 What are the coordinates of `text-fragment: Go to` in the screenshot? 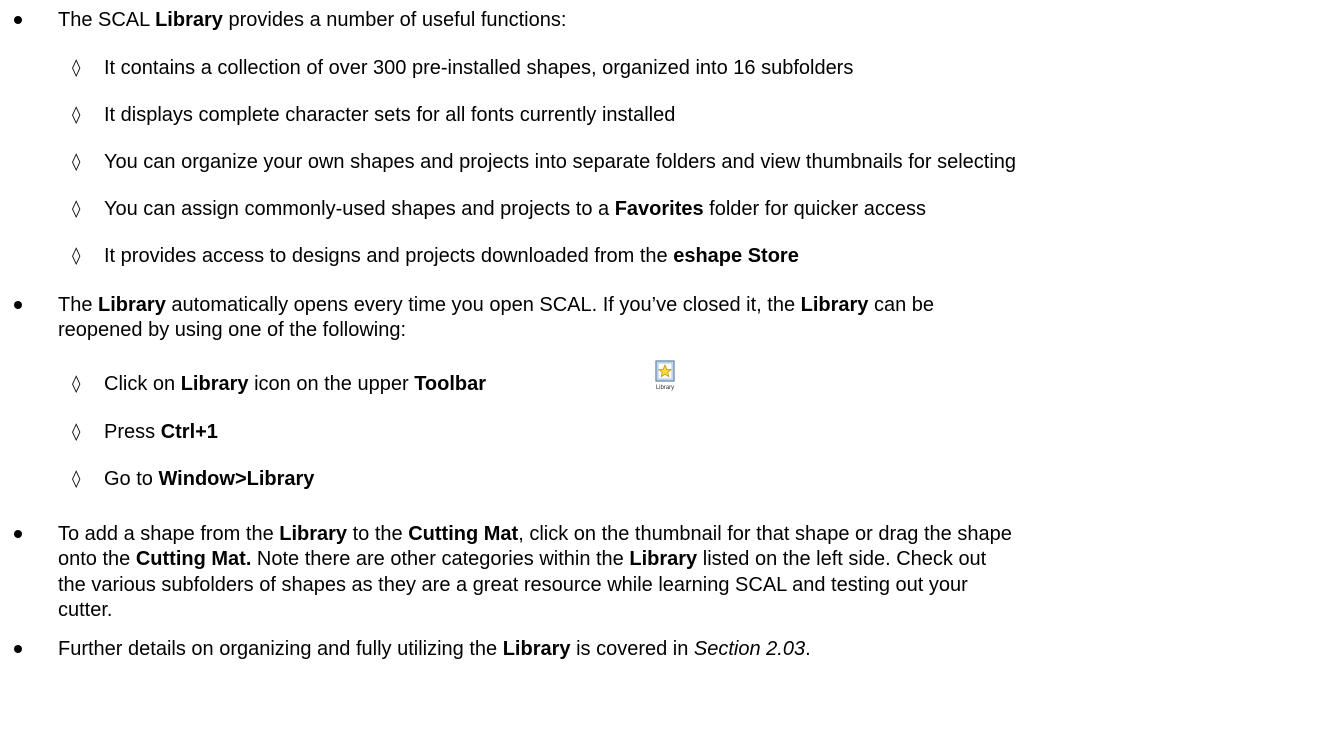 It's located at (131, 479).